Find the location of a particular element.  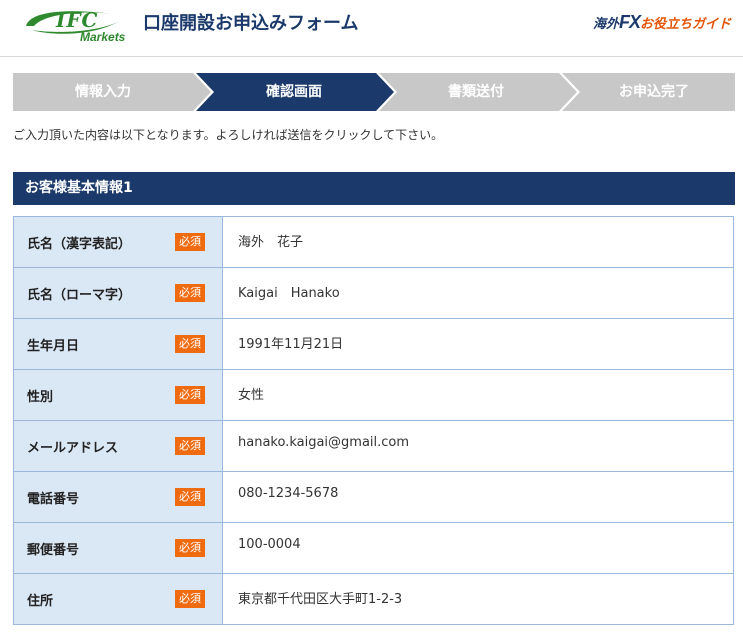

row-value-cell: 東京都千代田区大手町1-2-3 is located at coordinates (478, 599).